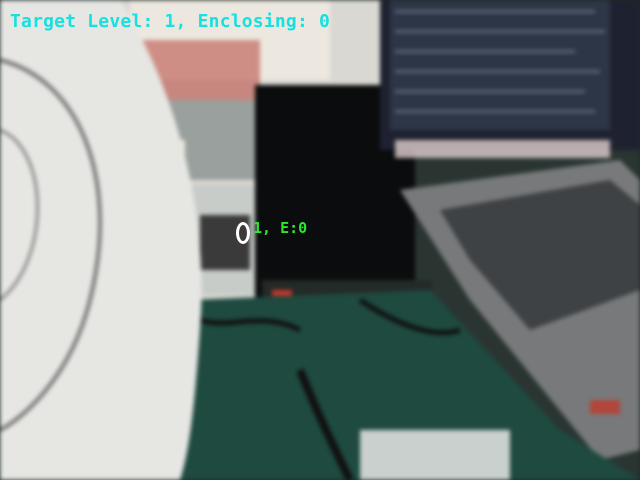 This screenshot has width=640, height=480. I want to click on target-marker-label: 1, E:0, so click(280, 228).